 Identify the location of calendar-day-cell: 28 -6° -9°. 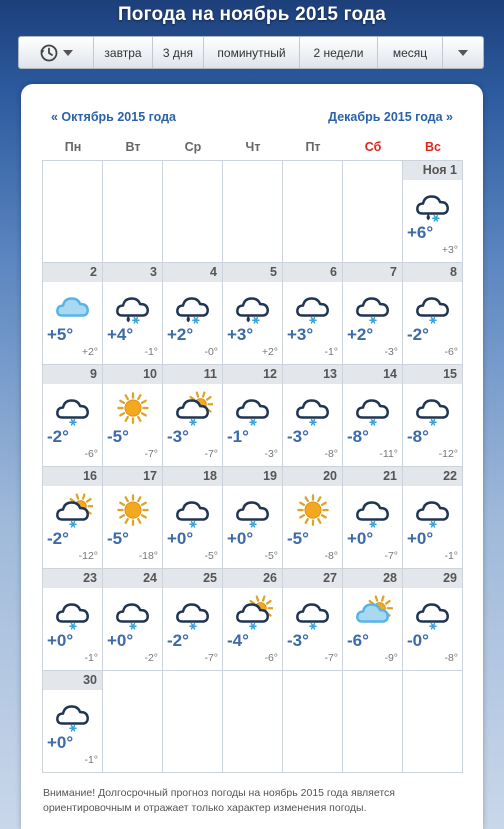
(373, 620).